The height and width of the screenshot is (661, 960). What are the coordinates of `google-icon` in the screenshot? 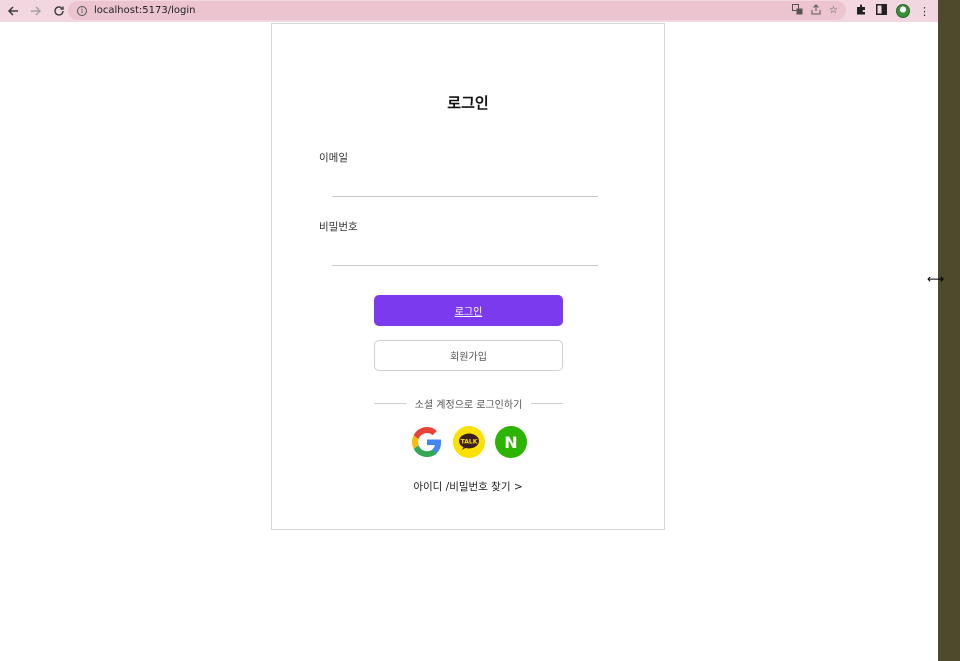 It's located at (427, 442).